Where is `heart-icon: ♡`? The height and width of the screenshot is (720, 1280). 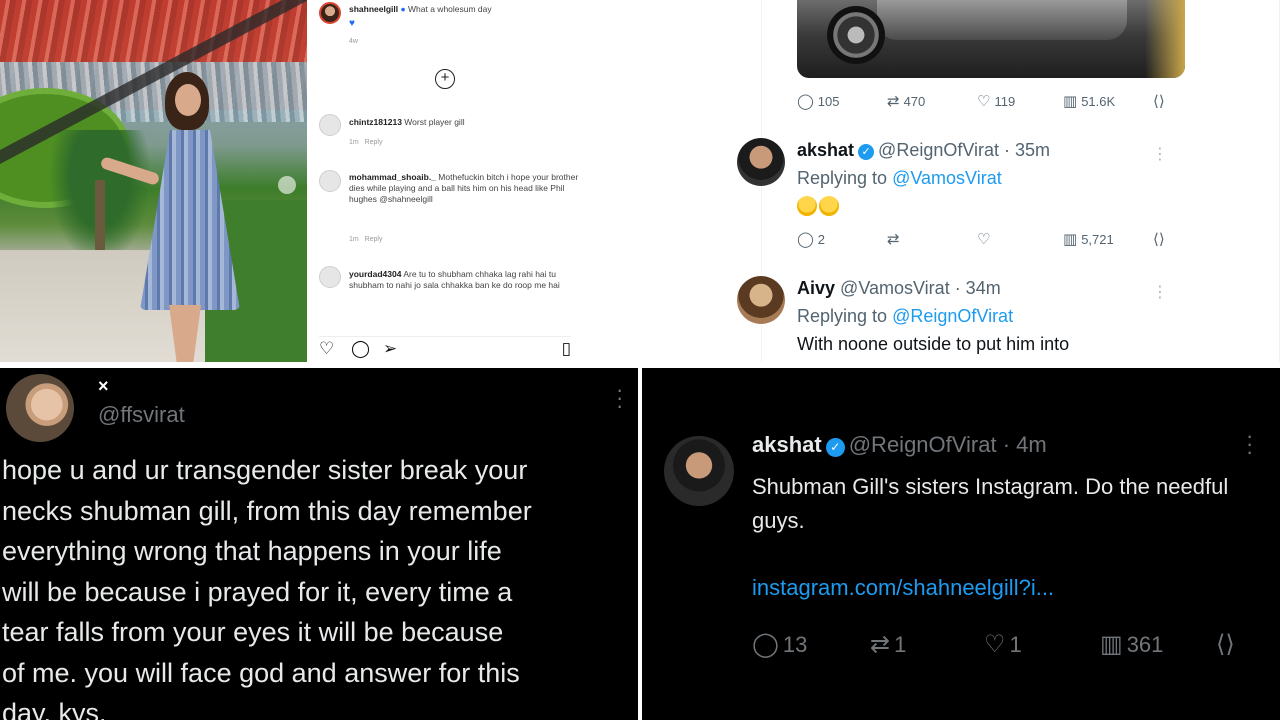
heart-icon: ♡ is located at coordinates (984, 101).